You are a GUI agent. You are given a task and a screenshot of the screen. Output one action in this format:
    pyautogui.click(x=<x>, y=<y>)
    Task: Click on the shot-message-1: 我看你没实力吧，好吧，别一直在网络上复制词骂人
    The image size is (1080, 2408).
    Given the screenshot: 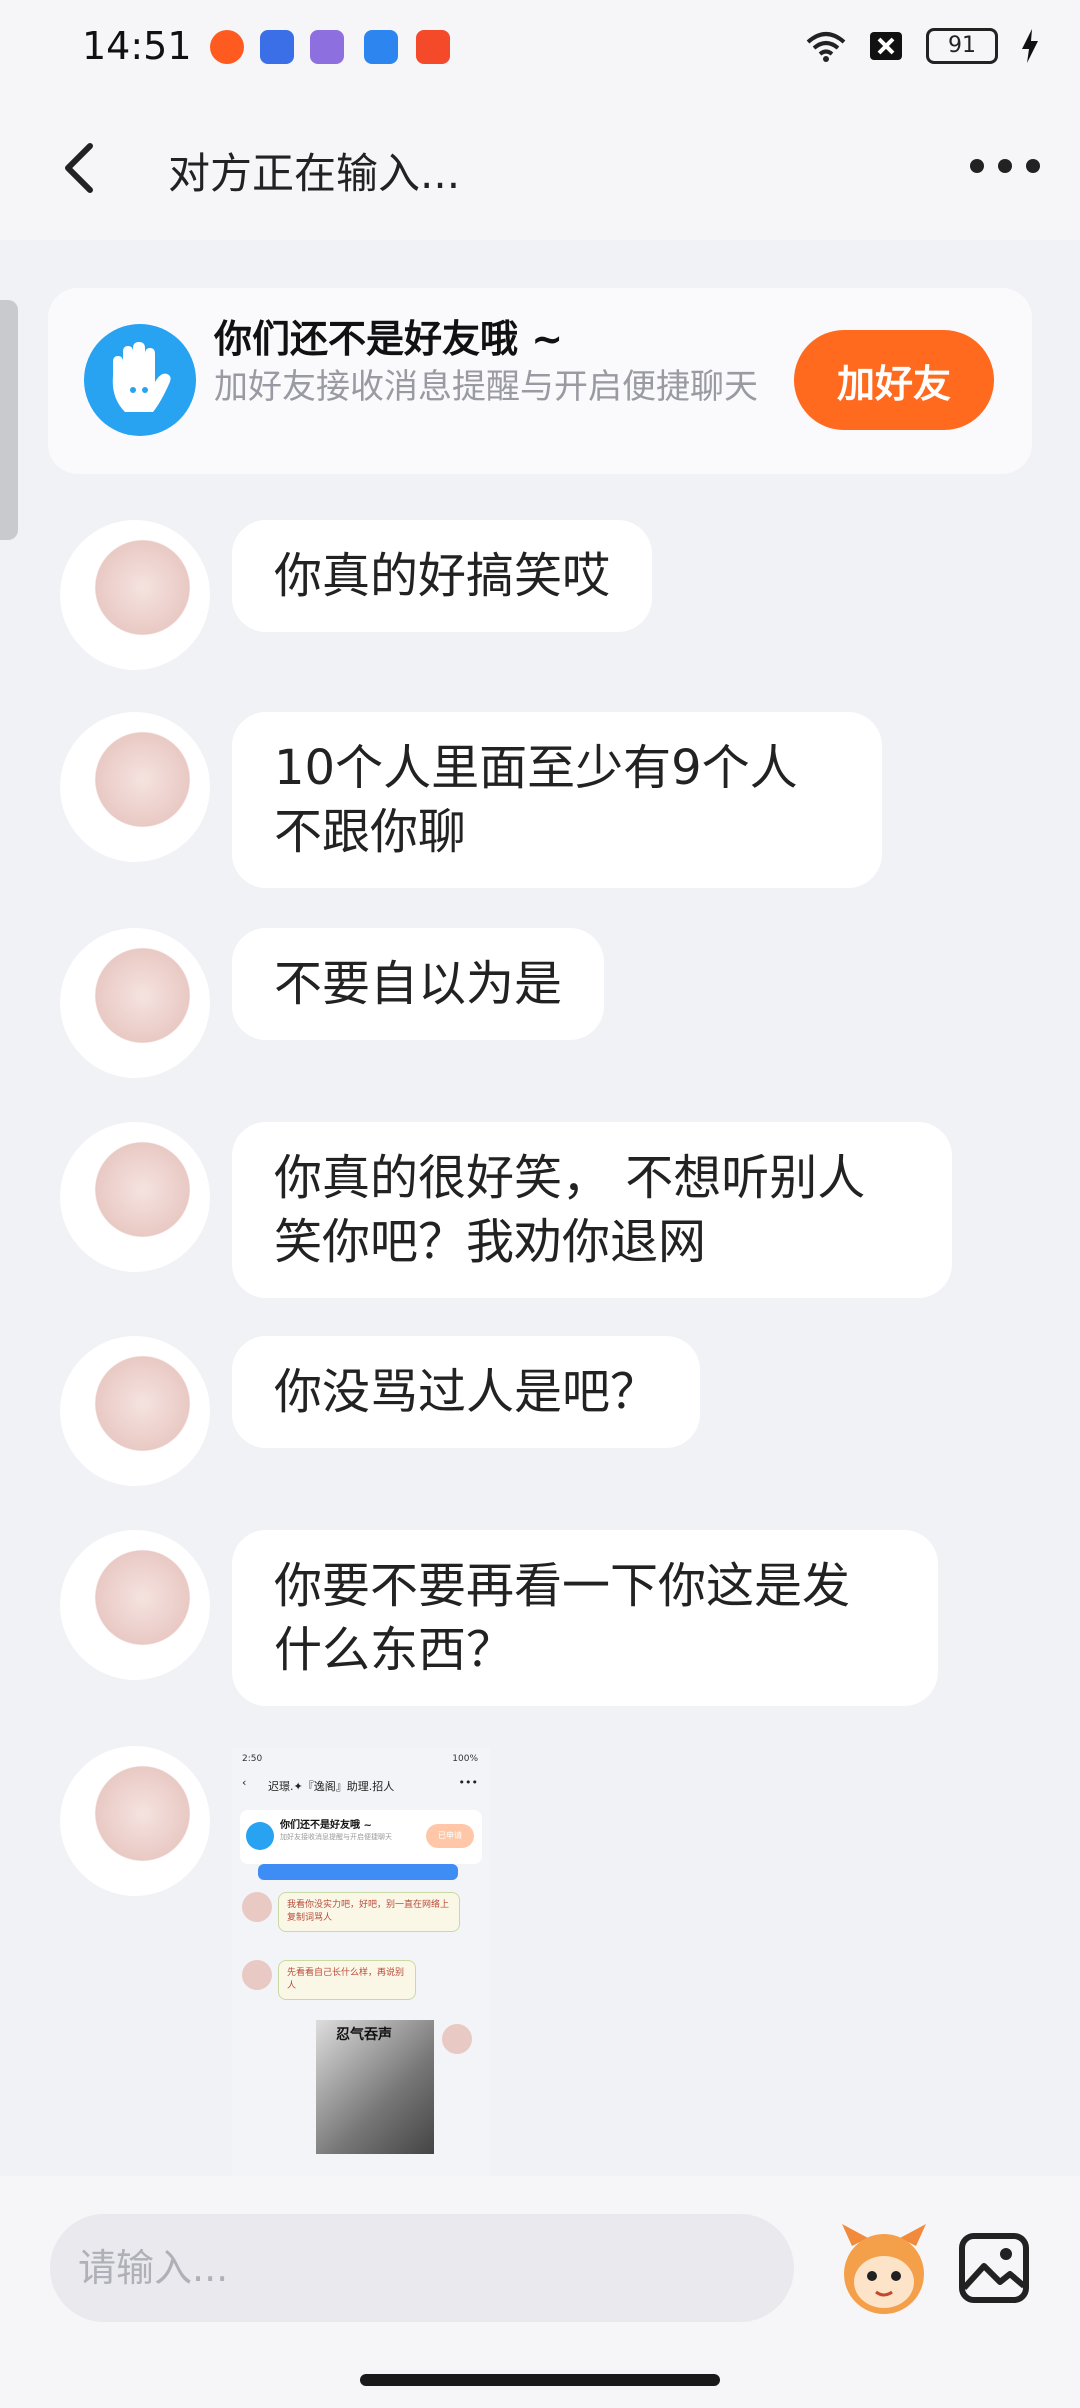 What is the action you would take?
    pyautogui.click(x=369, y=1912)
    